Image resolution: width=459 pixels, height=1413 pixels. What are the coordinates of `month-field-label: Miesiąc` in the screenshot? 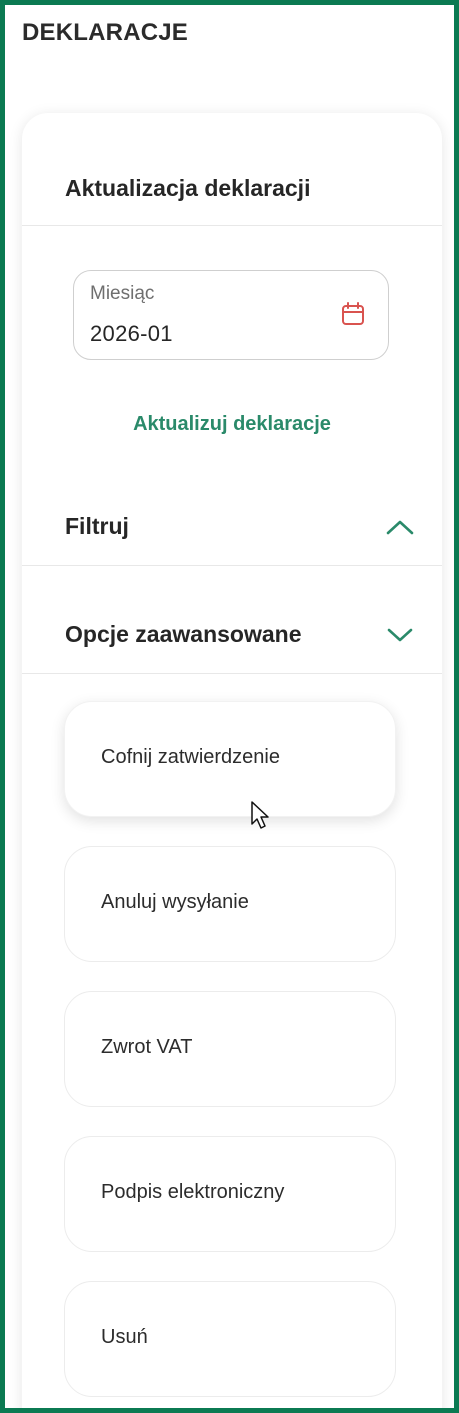 It's located at (122, 293).